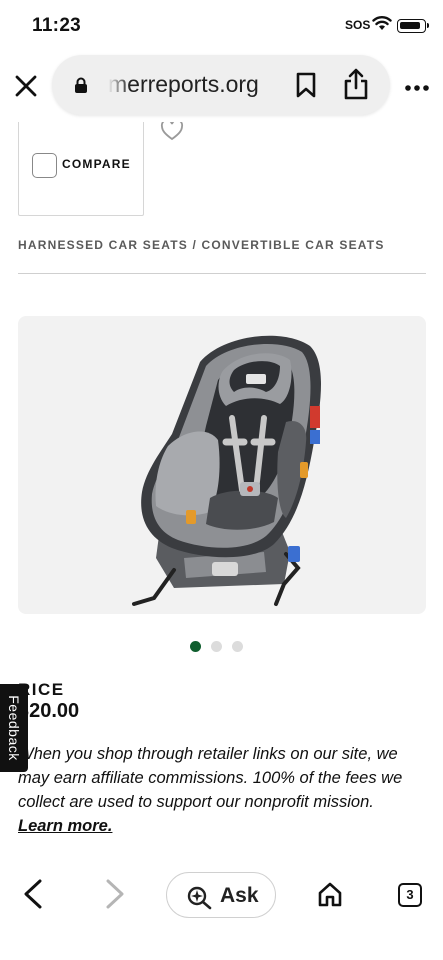 This screenshot has width=443, height=960. I want to click on car-seat-image, so click(226, 470).